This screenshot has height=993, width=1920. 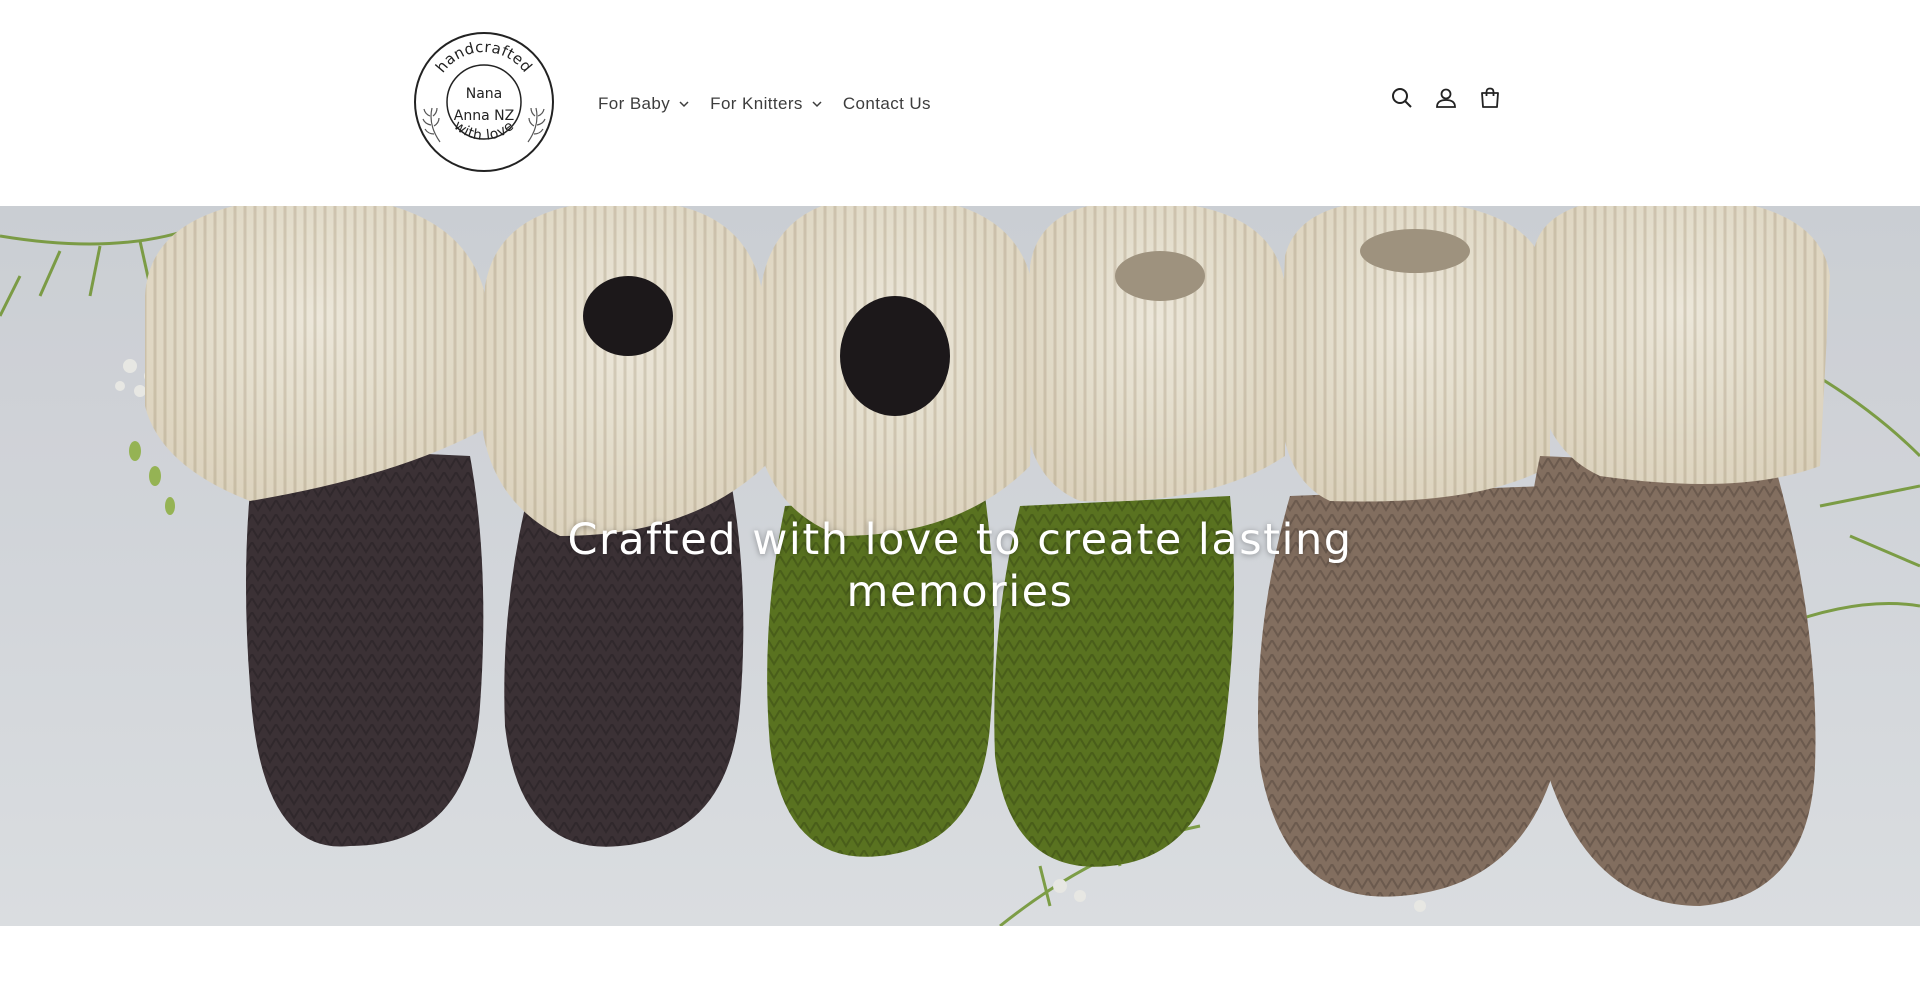 I want to click on cart-button, so click(x=1490, y=98).